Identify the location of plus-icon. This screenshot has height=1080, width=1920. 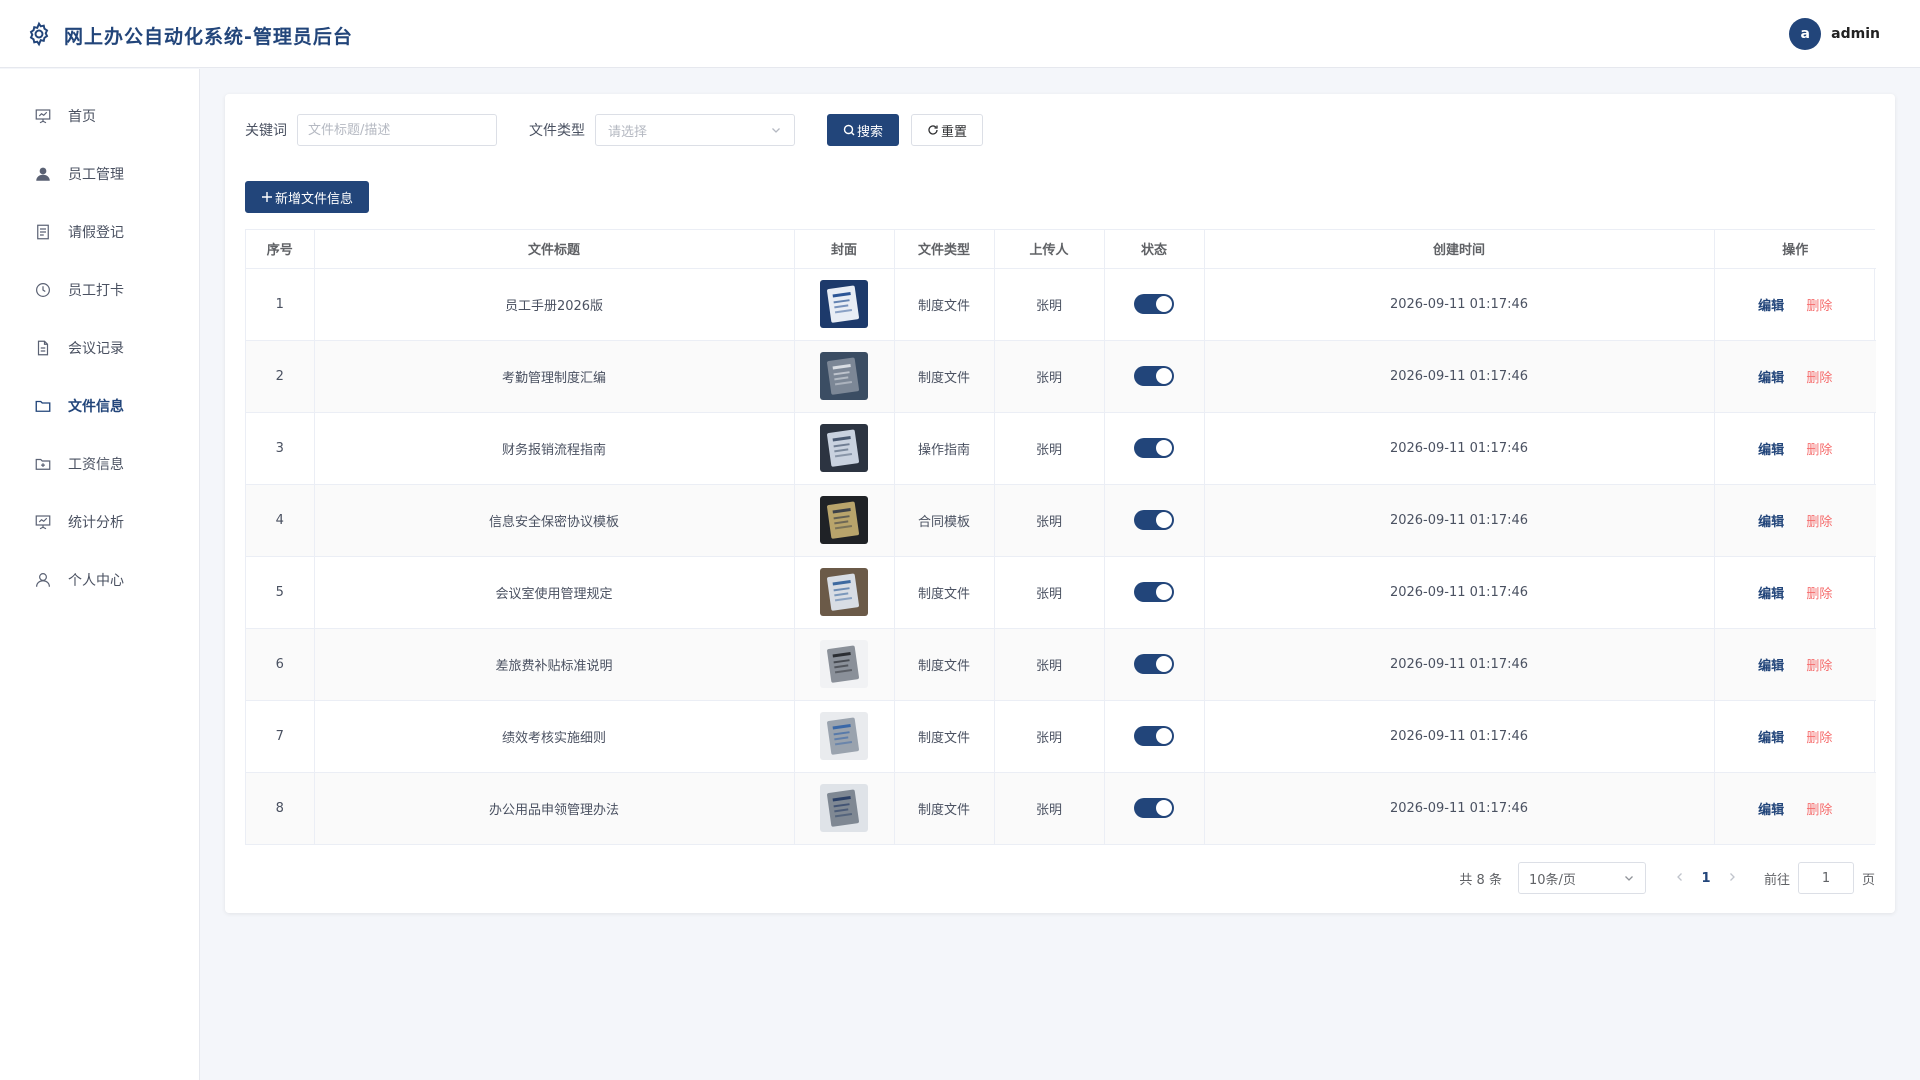
(267, 197).